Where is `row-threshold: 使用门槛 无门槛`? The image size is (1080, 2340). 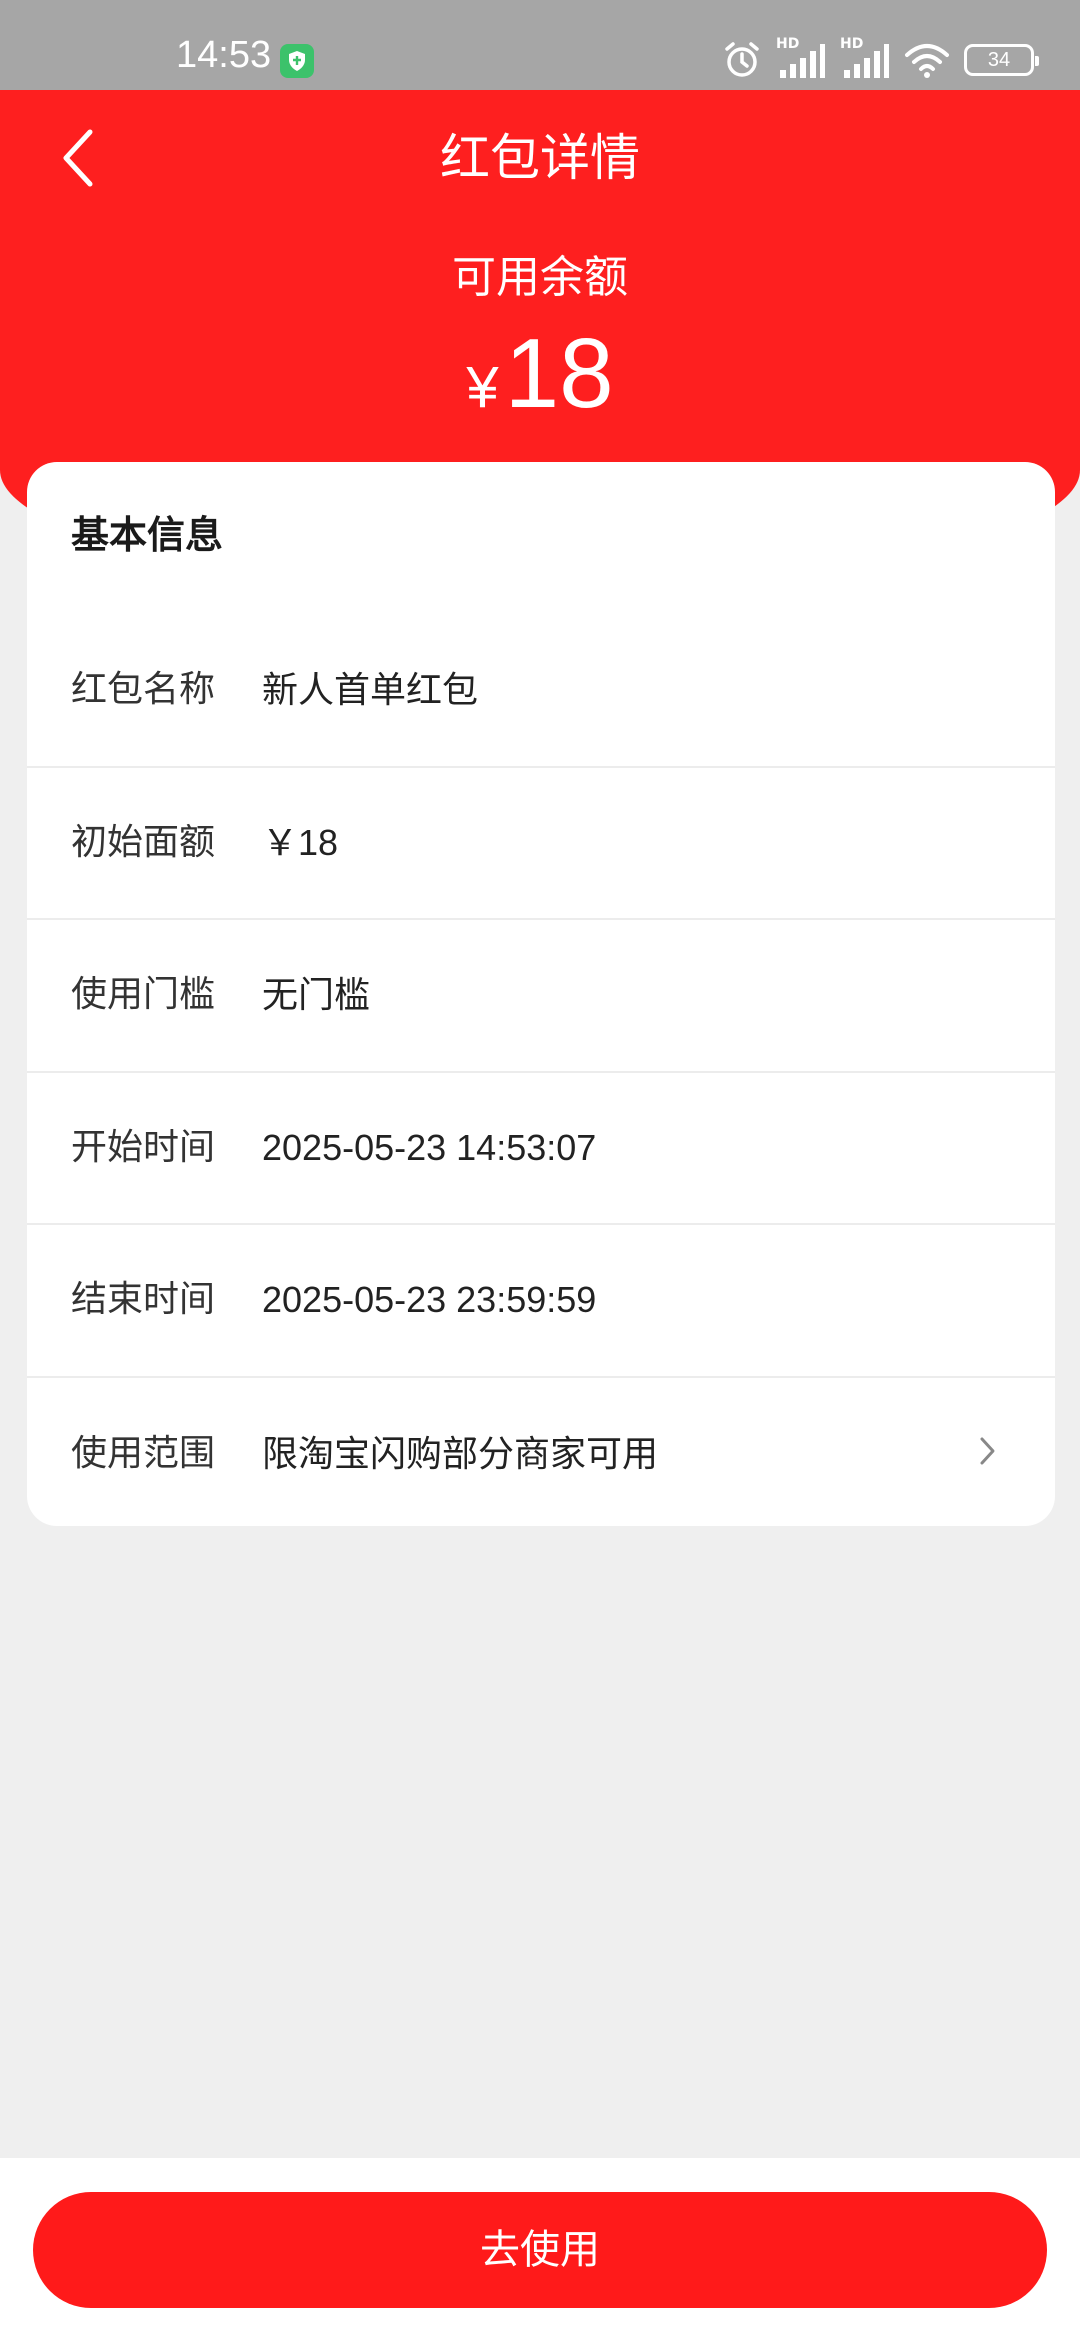
row-threshold: 使用门槛 无门槛 is located at coordinates (541, 996).